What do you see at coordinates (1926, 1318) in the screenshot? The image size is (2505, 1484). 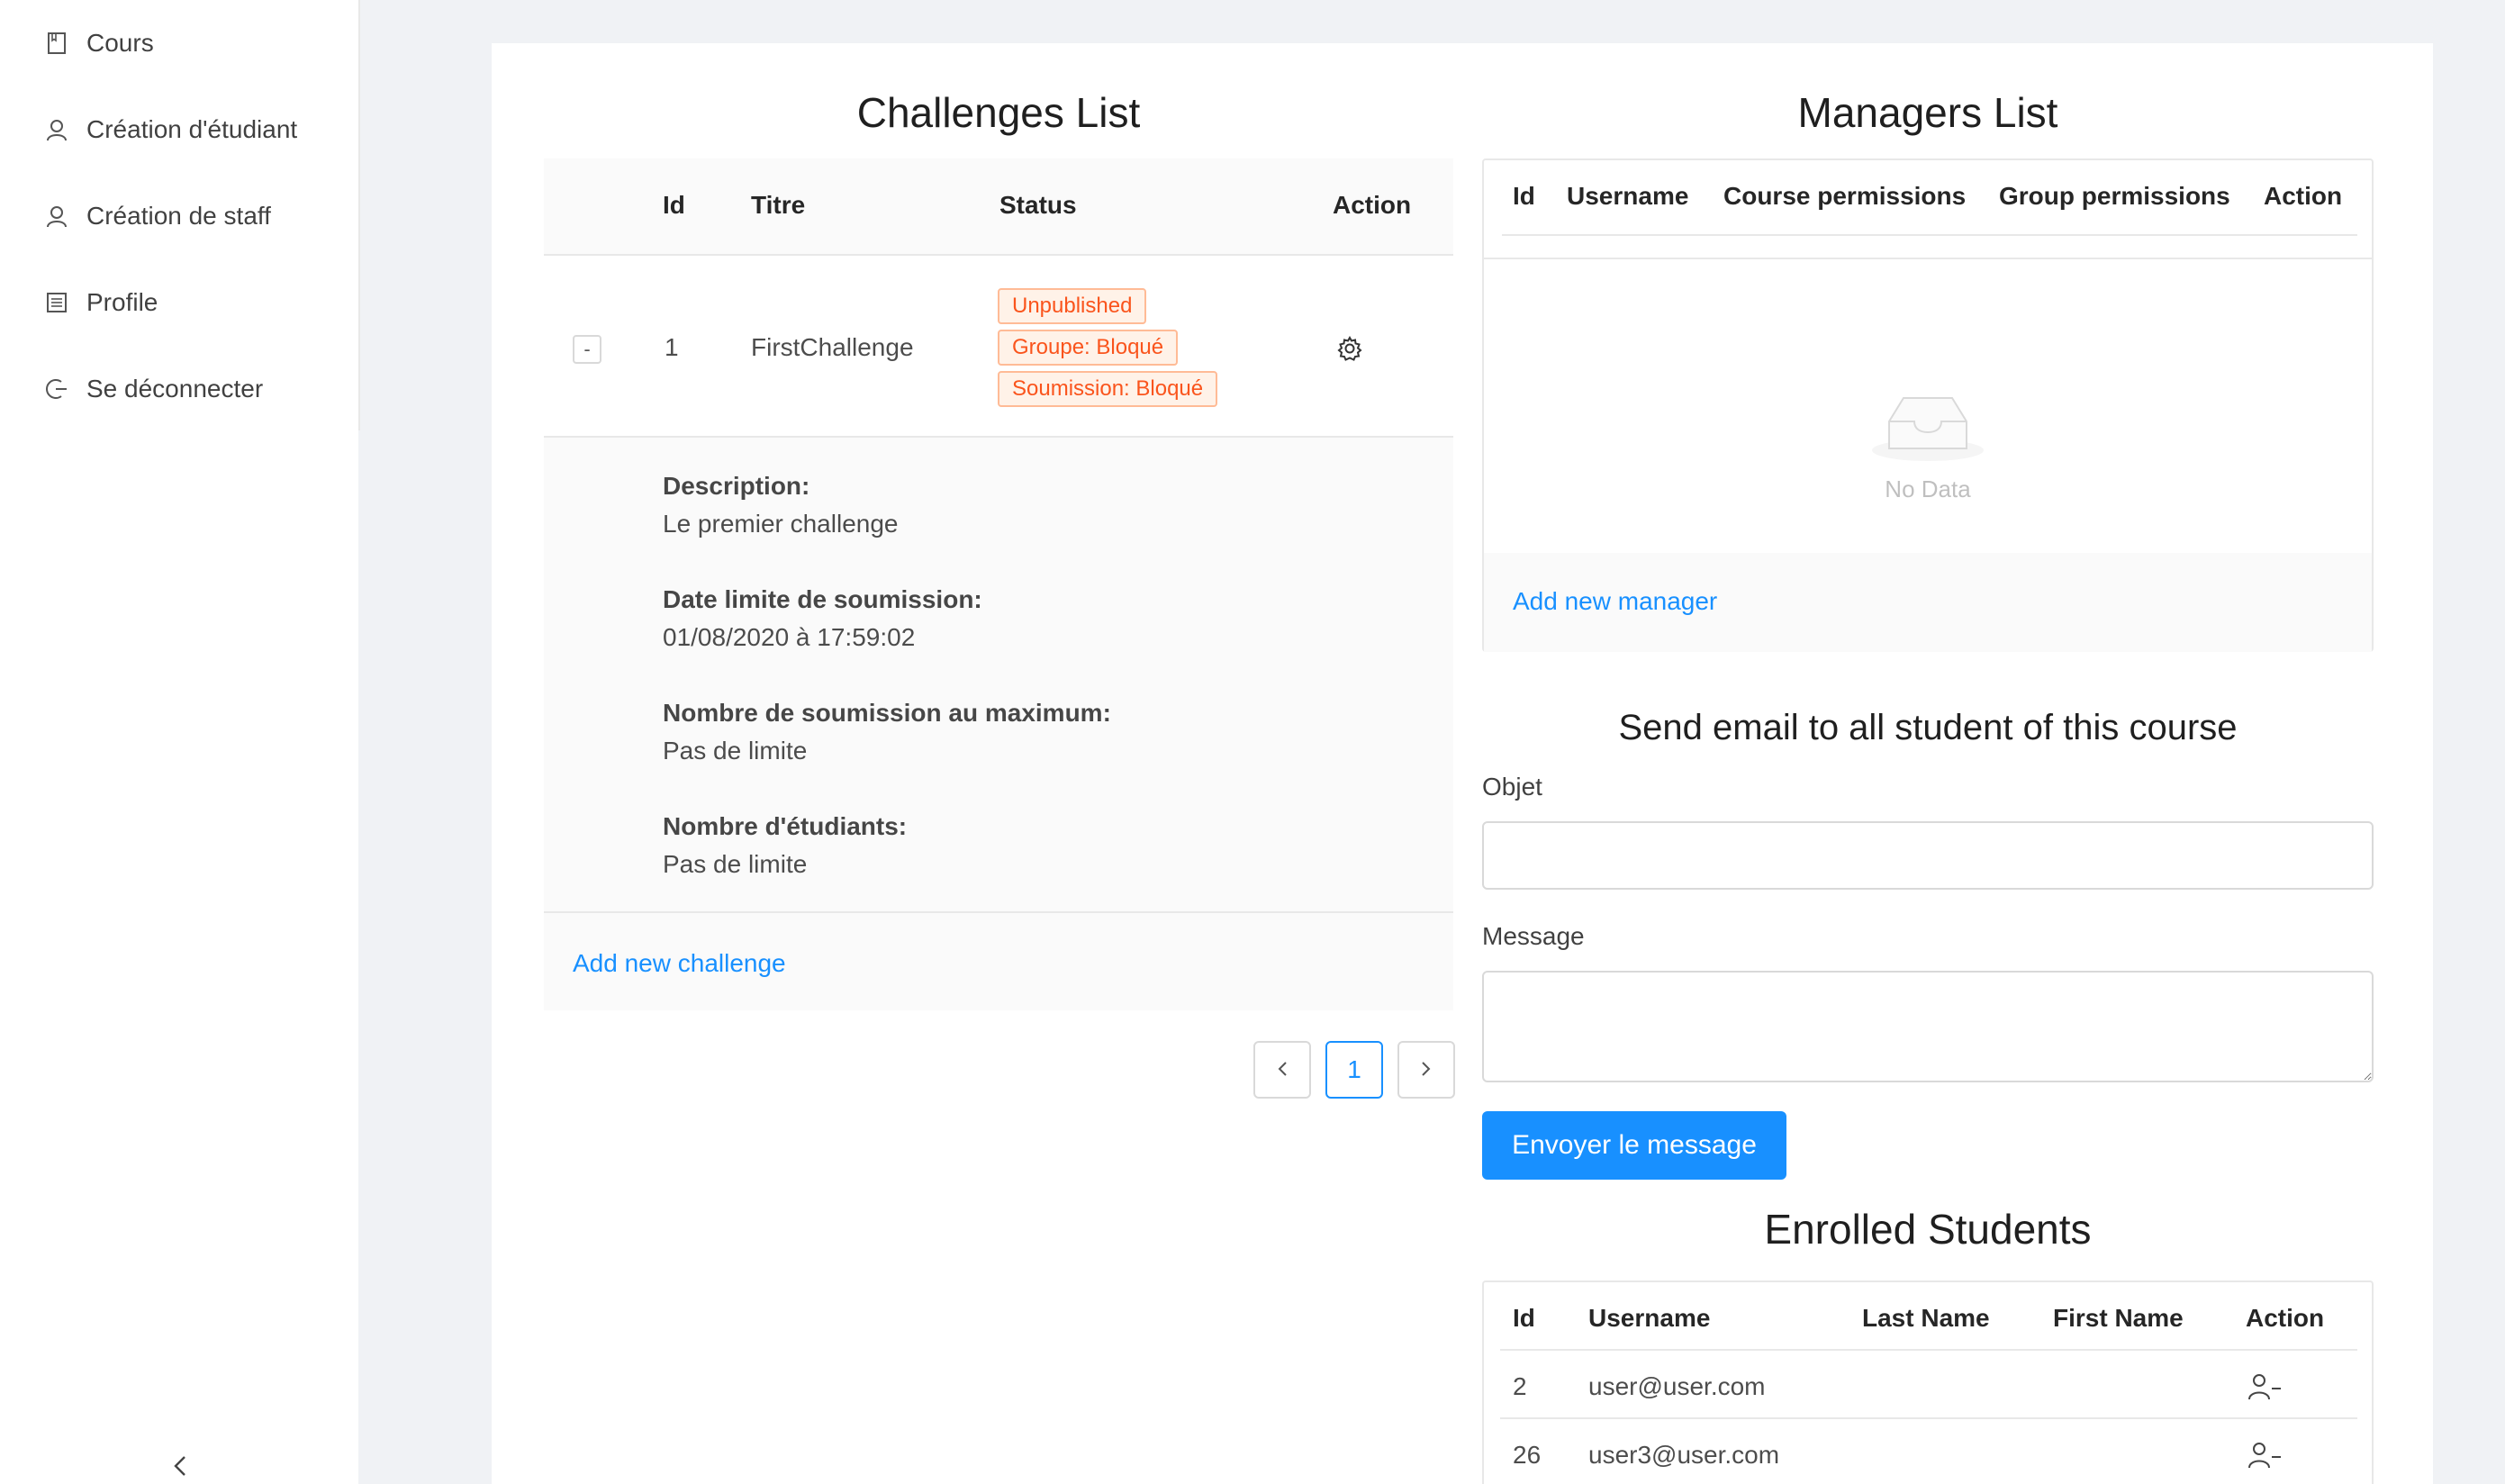 I see `column-header-last-name: Last Name` at bounding box center [1926, 1318].